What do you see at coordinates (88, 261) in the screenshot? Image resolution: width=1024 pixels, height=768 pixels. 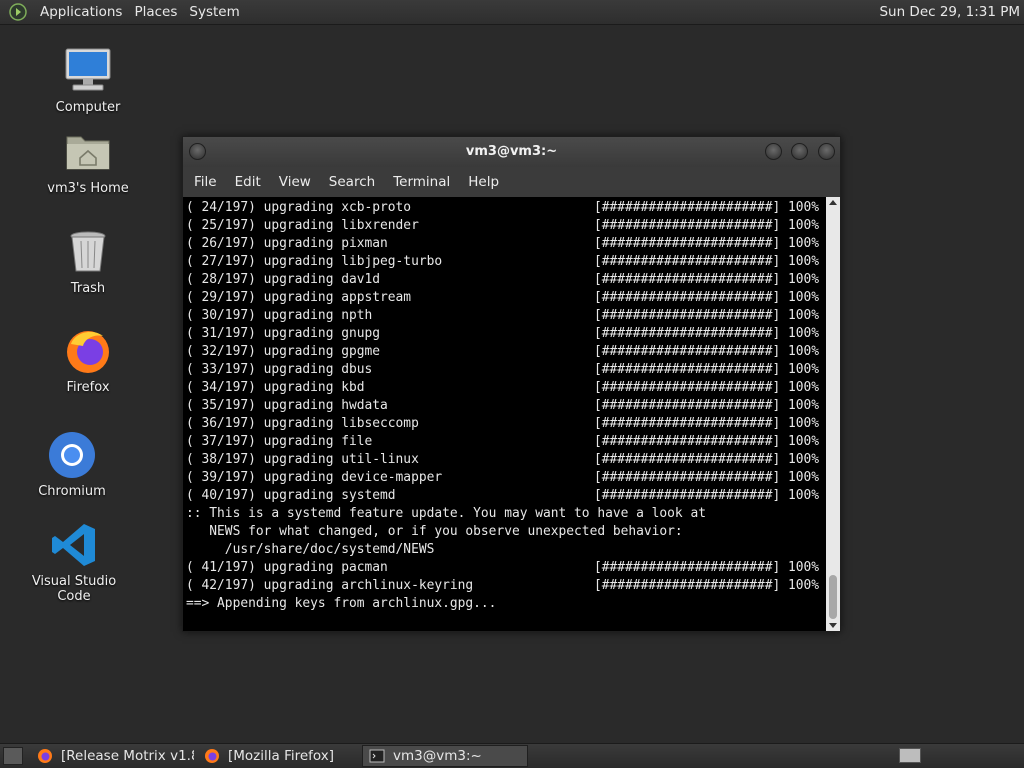 I see `desktop-icon-trash: Trash` at bounding box center [88, 261].